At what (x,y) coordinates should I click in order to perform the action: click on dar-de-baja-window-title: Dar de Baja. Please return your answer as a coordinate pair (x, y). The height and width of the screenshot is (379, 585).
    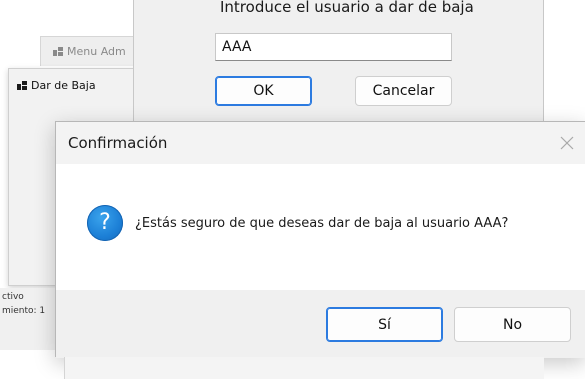
    Looking at the image, I should click on (56, 85).